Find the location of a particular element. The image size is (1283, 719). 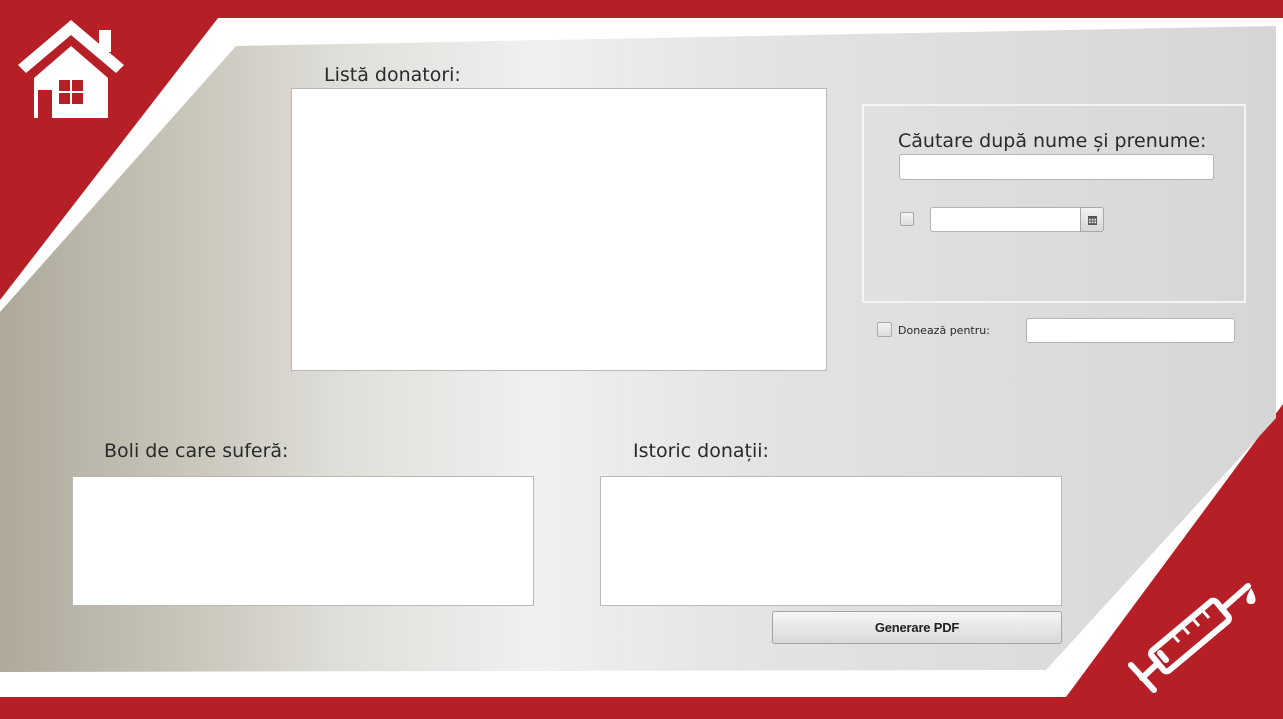

search-label: Căutare după nume și prenume: is located at coordinates (1052, 141).